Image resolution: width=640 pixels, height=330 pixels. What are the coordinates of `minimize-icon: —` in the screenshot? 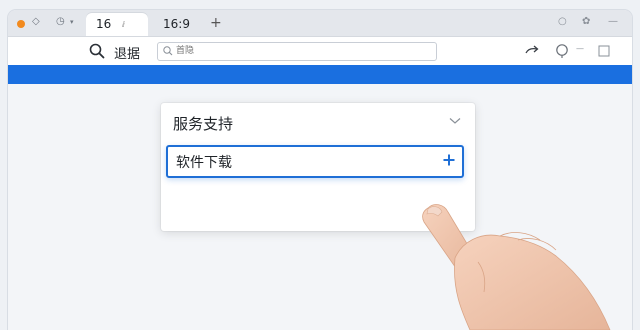 It's located at (613, 21).